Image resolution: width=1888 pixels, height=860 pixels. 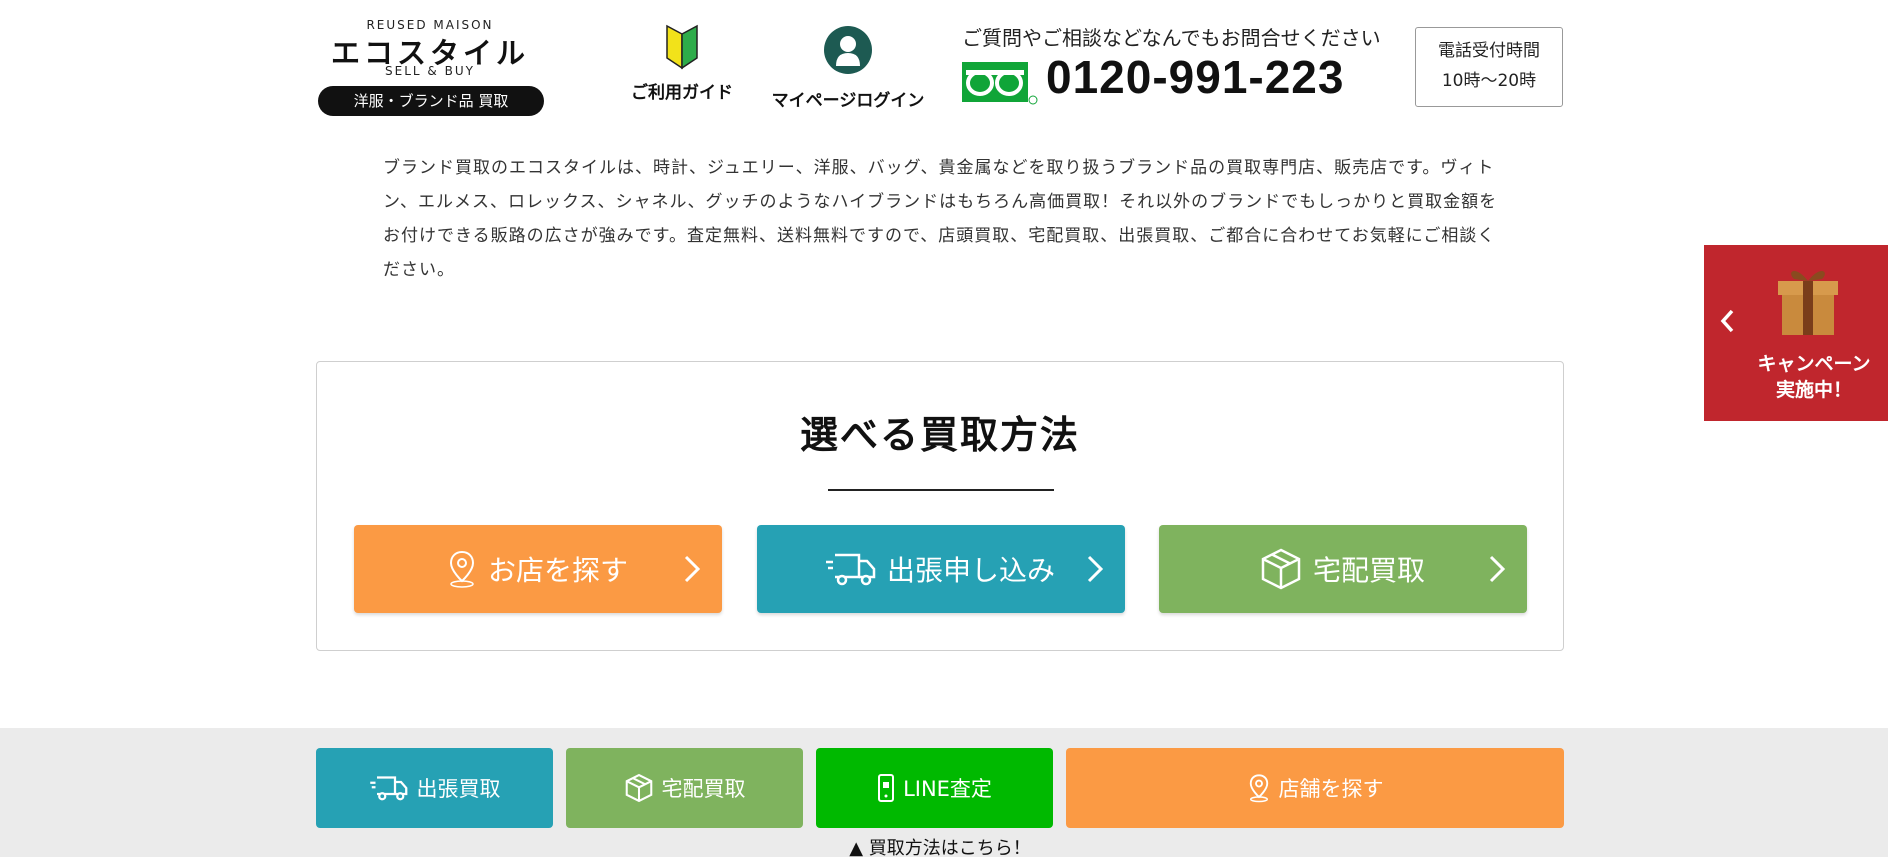 I want to click on bottom-delivery-button: 宅配買取, so click(x=684, y=788).